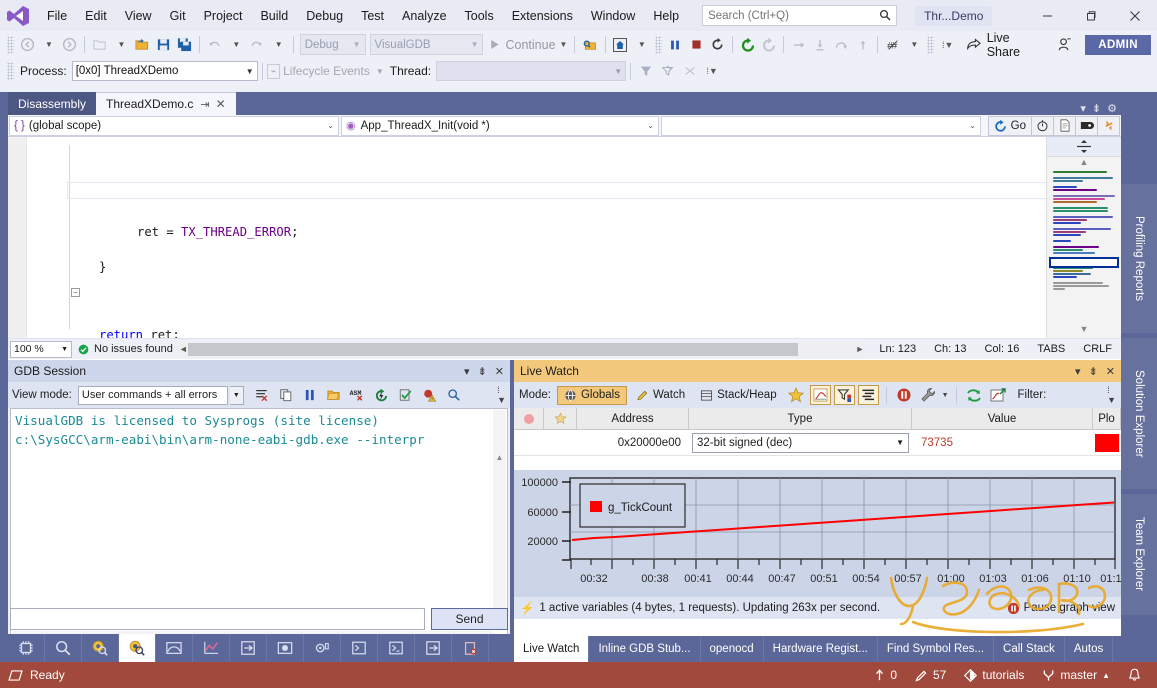  Describe the element at coordinates (48, 45) in the screenshot. I see `navigate-backward-dropdown-icon: ▼` at that location.